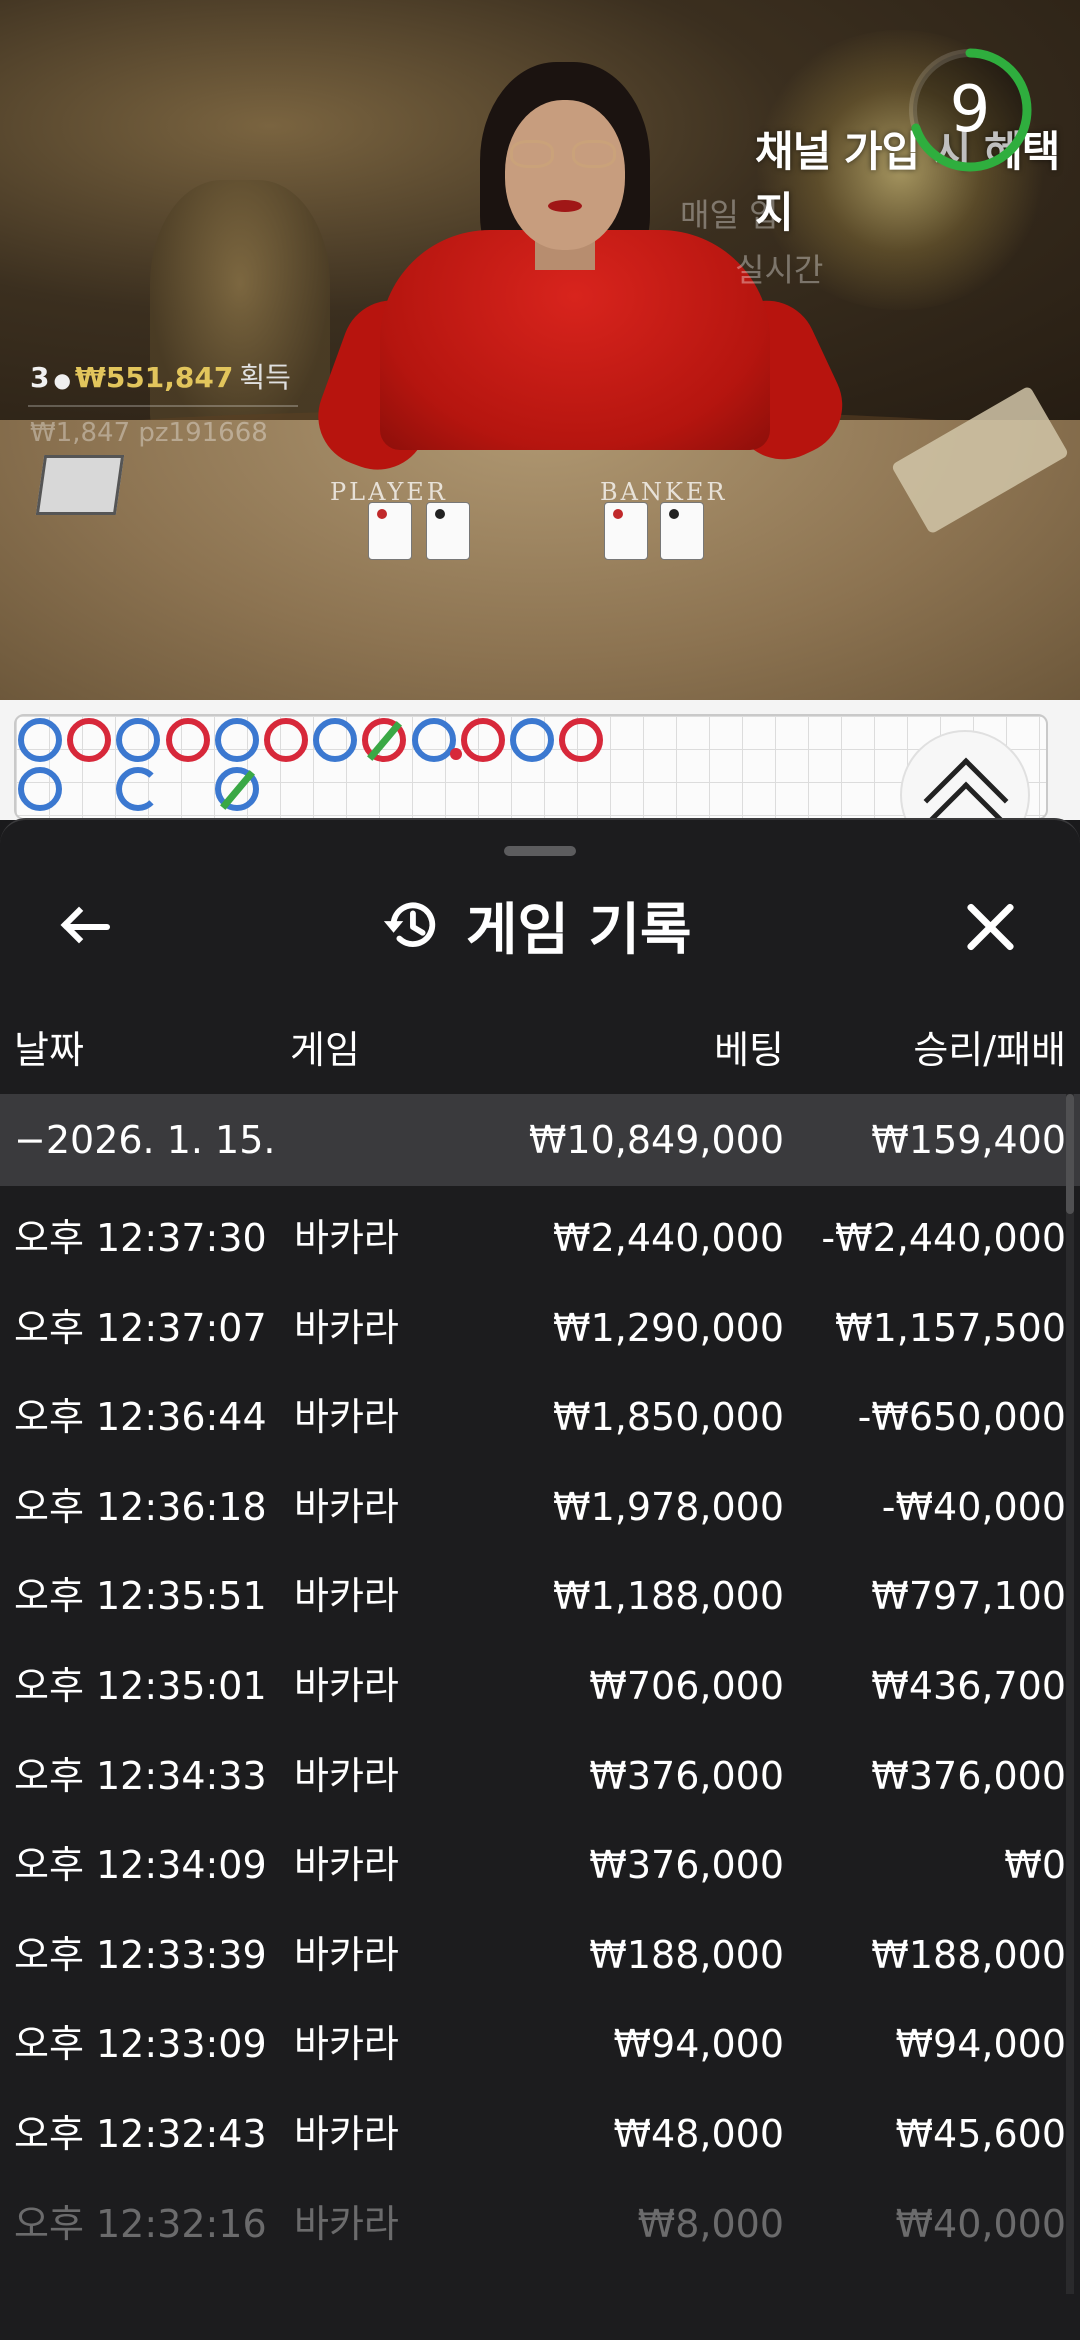 This screenshot has width=1080, height=2340. I want to click on row-bet: ₩1,188,000, so click(668, 1596).